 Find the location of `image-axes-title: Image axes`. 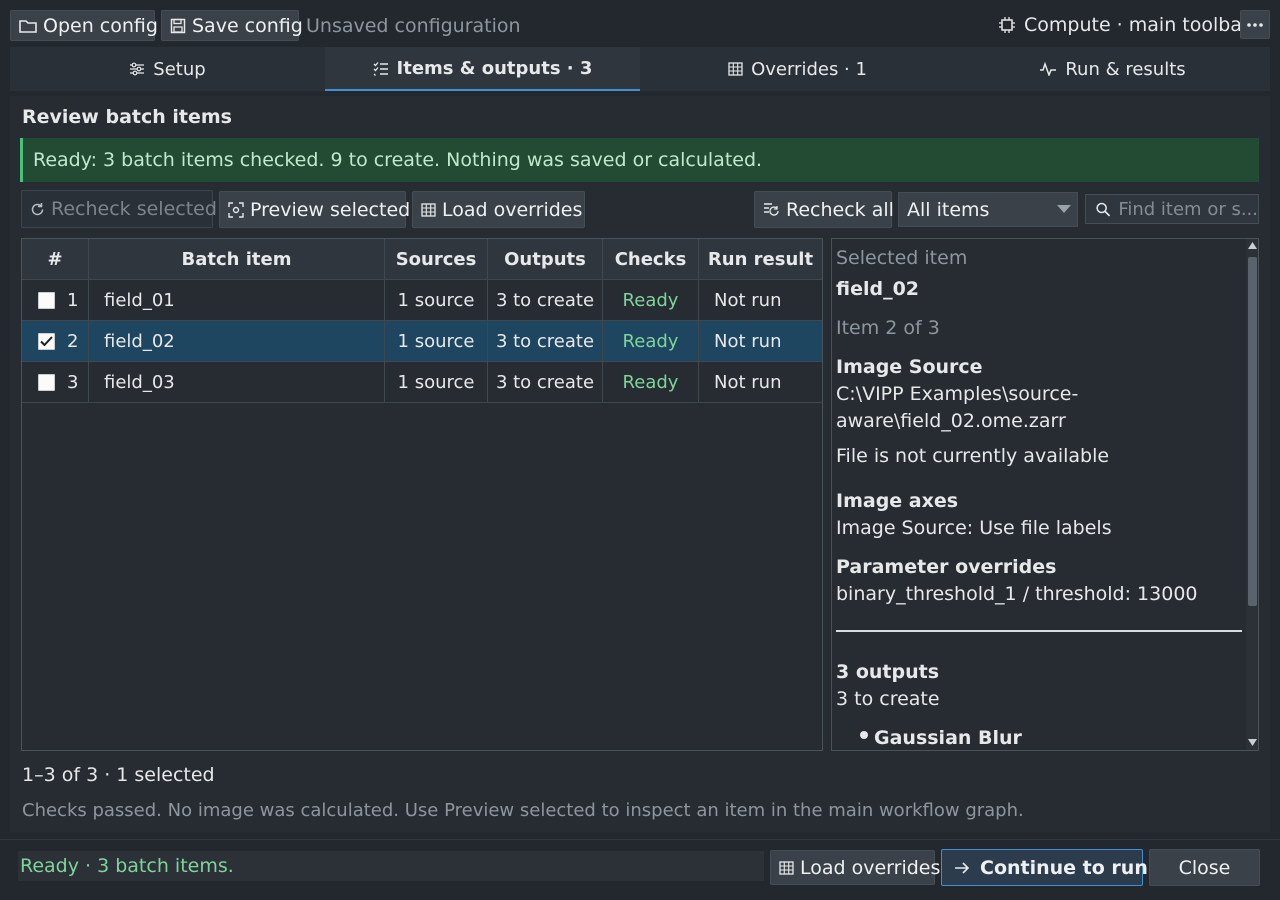

image-axes-title: Image axes is located at coordinates (897, 501).